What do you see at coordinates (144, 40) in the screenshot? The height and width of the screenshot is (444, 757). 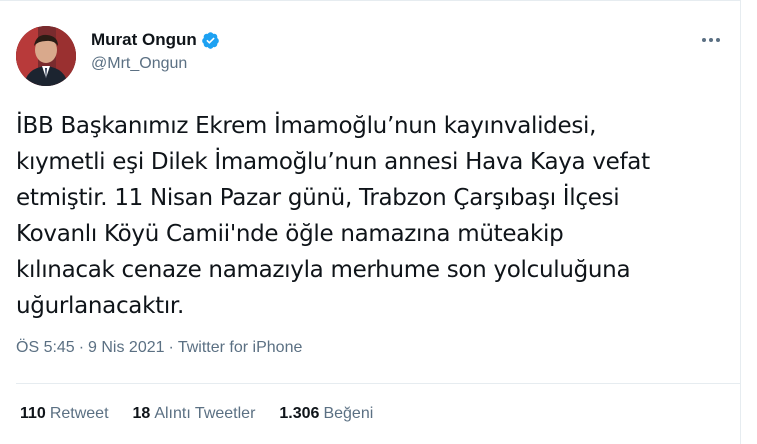 I see `author-name: Murat Ongun` at bounding box center [144, 40].